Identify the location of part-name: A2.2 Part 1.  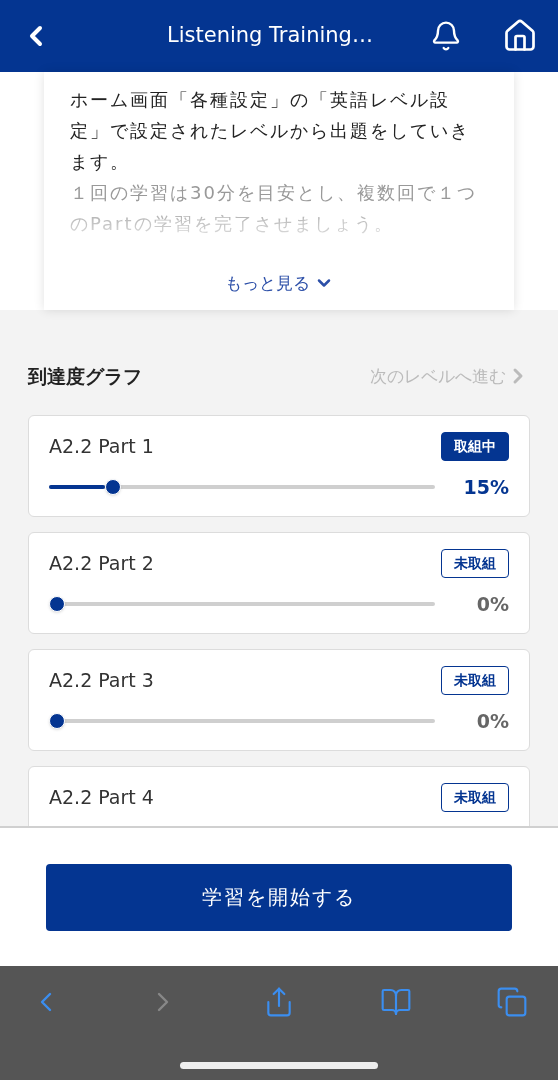
(101, 446).